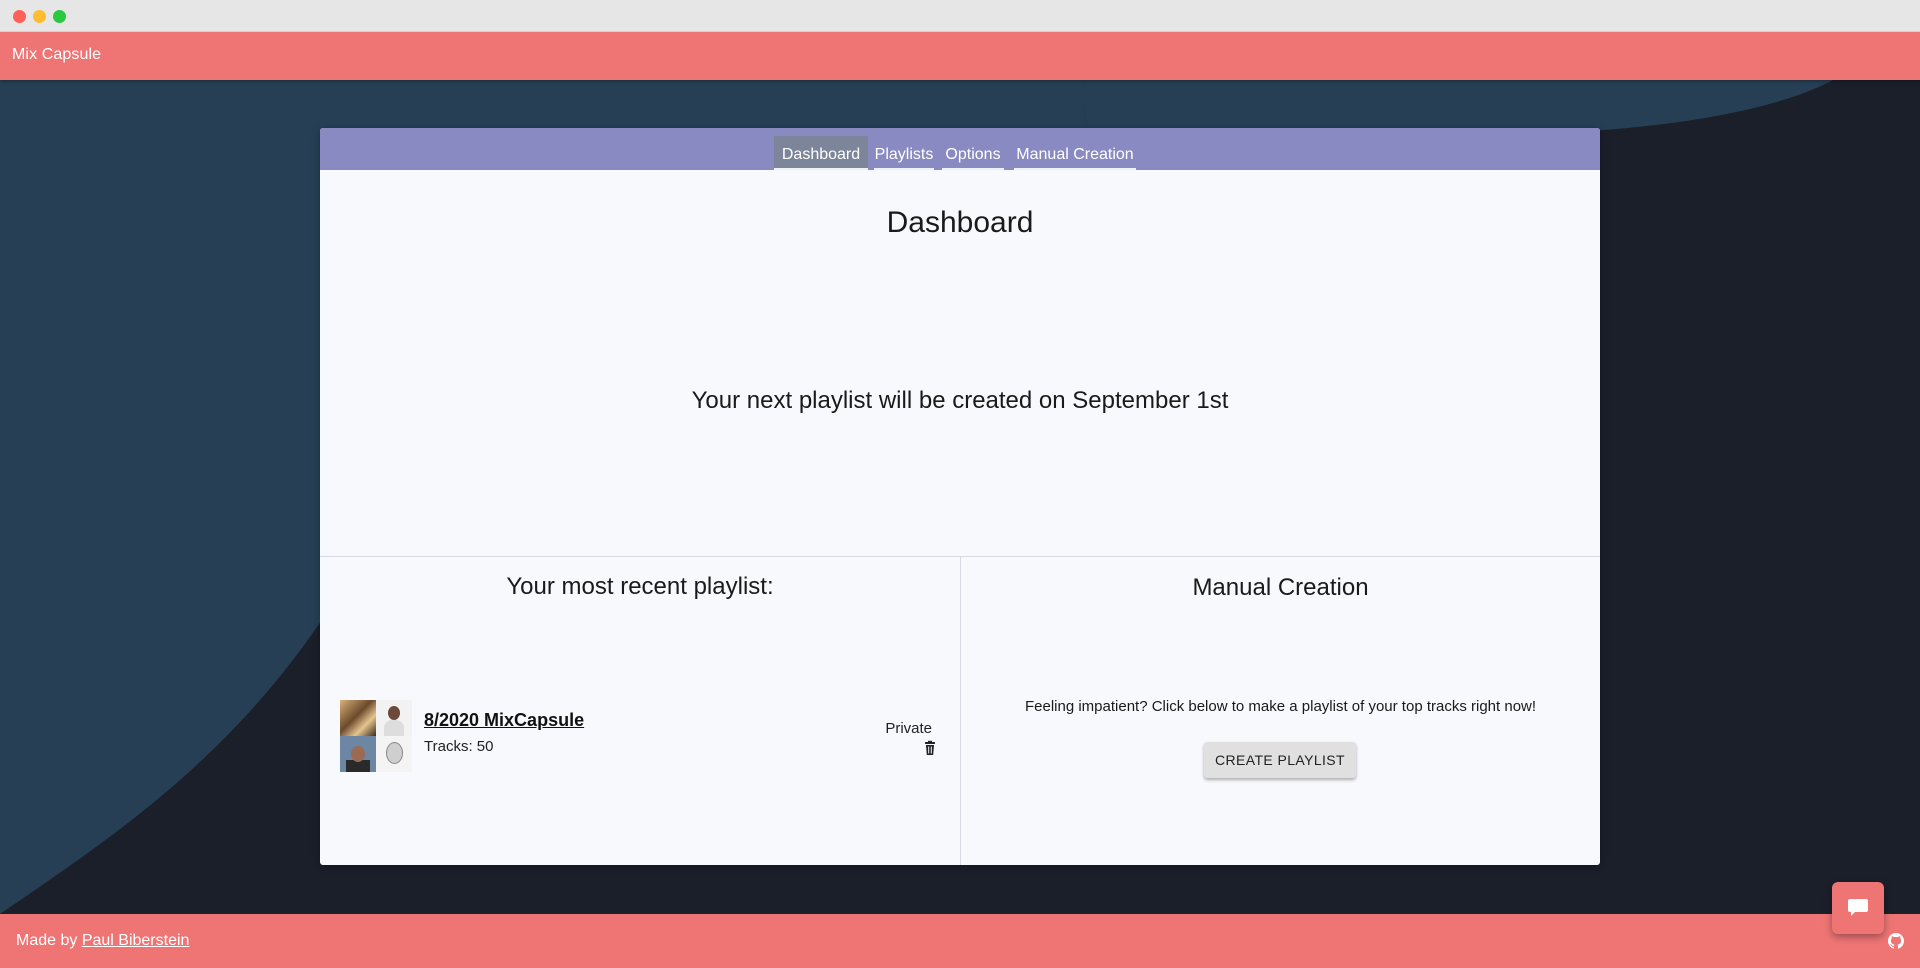 This screenshot has width=1920, height=968. I want to click on chat-button, so click(1858, 908).